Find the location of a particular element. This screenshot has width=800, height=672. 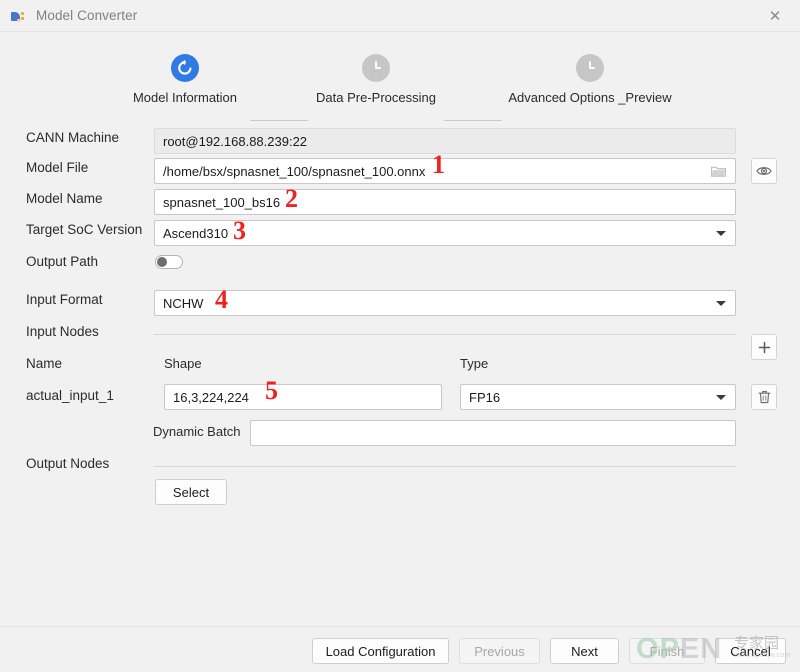

step-model-information: Model Information is located at coordinates (185, 78).